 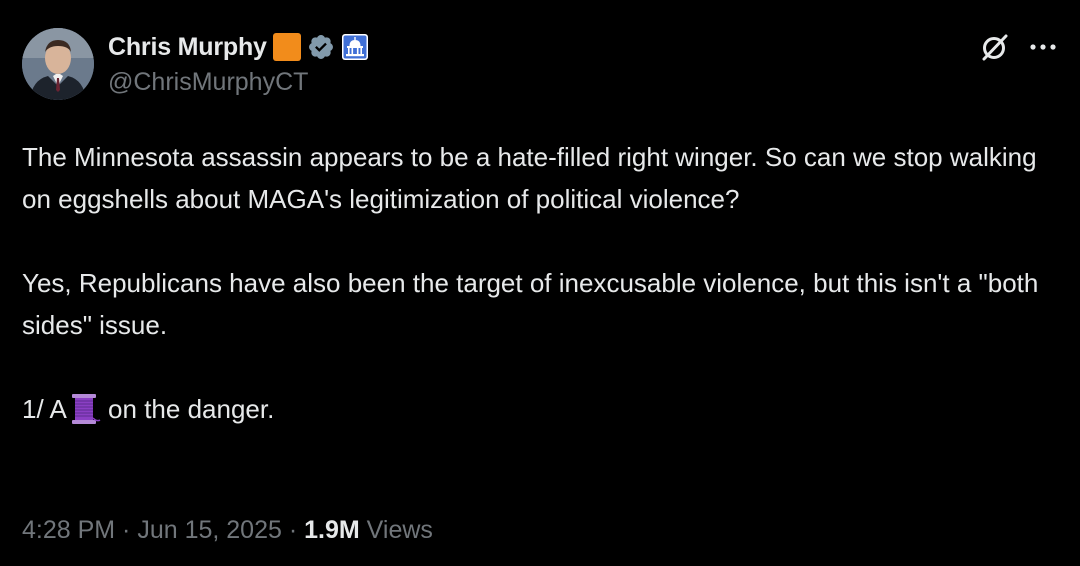 I want to click on tweet-paragraph-3: 1/ A on the danger., so click(x=542, y=409).